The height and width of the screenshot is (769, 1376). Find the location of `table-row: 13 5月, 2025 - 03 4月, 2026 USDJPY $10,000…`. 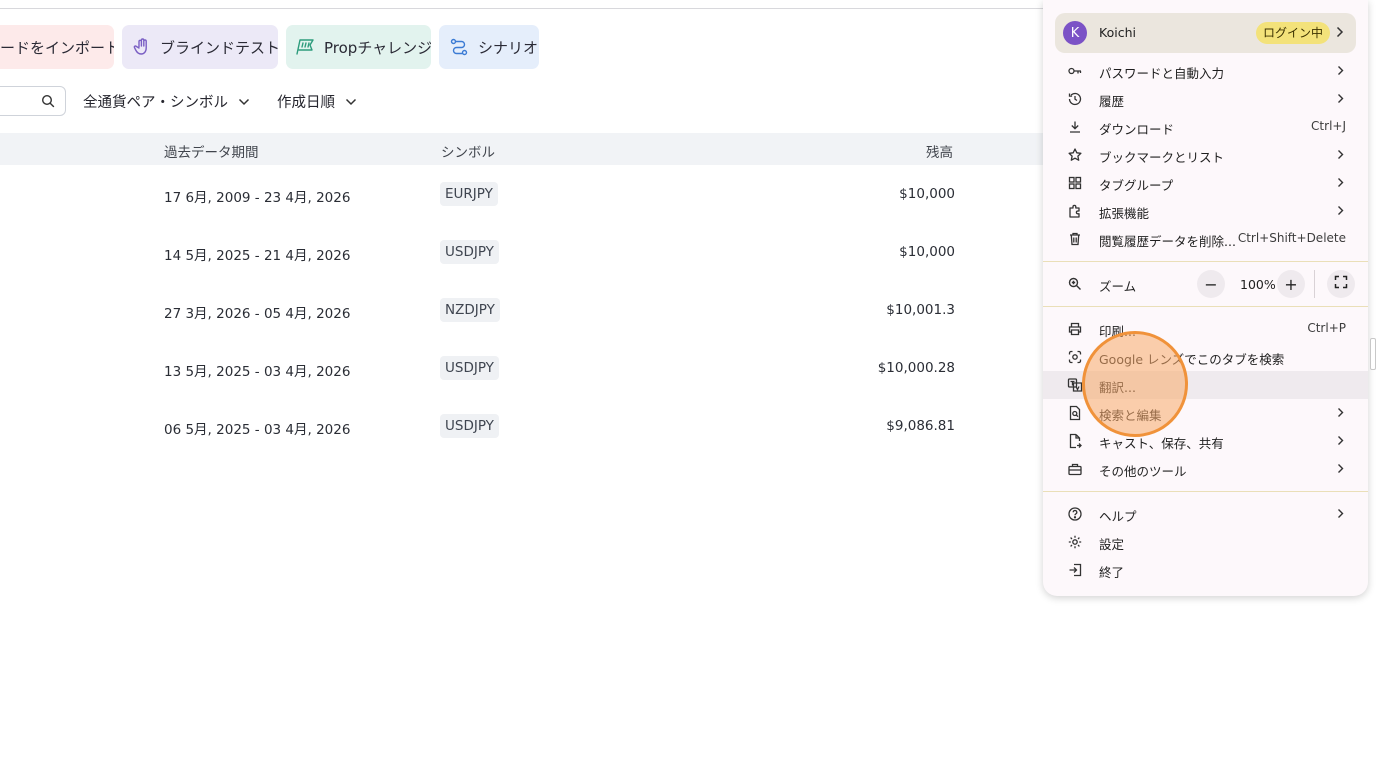

table-row: 13 5月, 2025 - 03 4月, 2026 USDJPY $10,000… is located at coordinates (521, 368).